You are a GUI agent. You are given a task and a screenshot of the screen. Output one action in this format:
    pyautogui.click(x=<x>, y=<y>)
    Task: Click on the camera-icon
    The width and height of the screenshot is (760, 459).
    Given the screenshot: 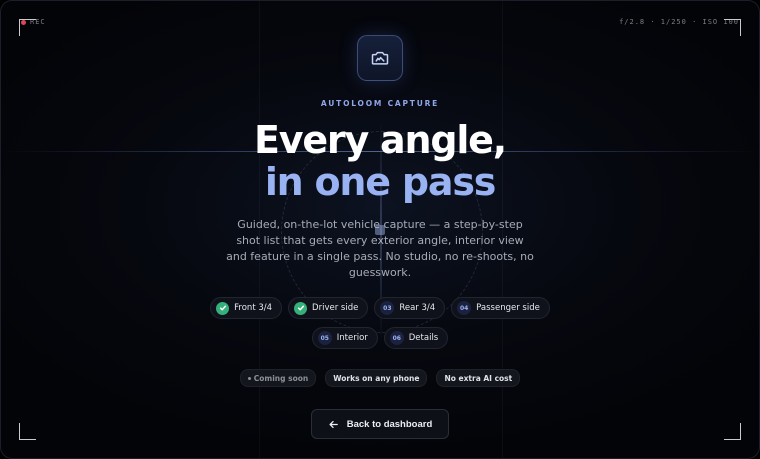 What is the action you would take?
    pyautogui.click(x=380, y=58)
    